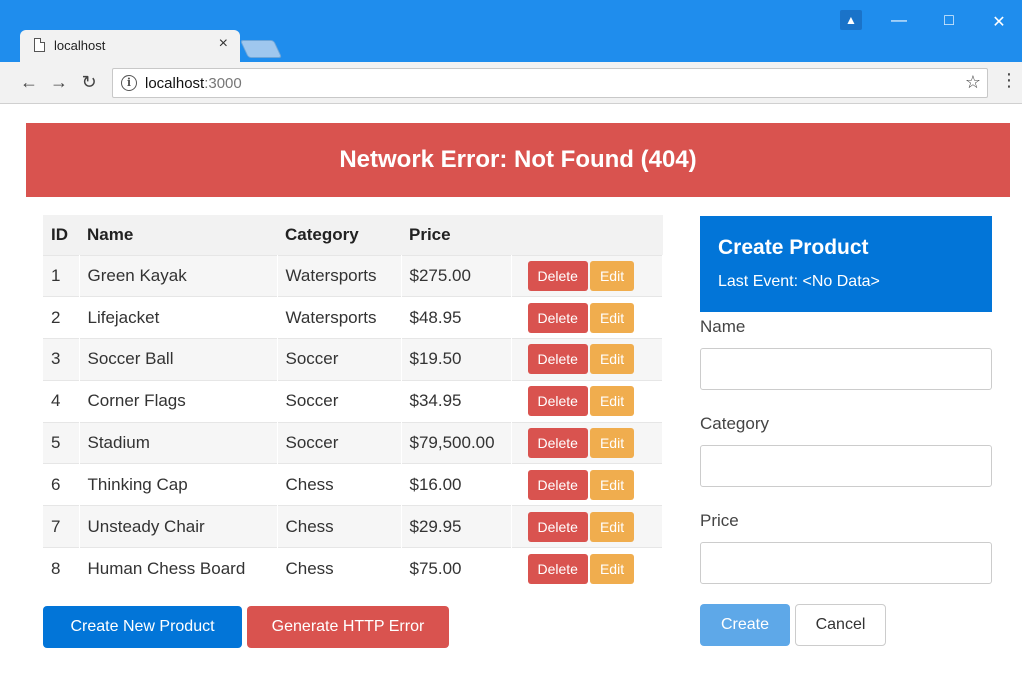 This screenshot has height=680, width=1022. I want to click on browser-tab: localhost ×, so click(130, 46).